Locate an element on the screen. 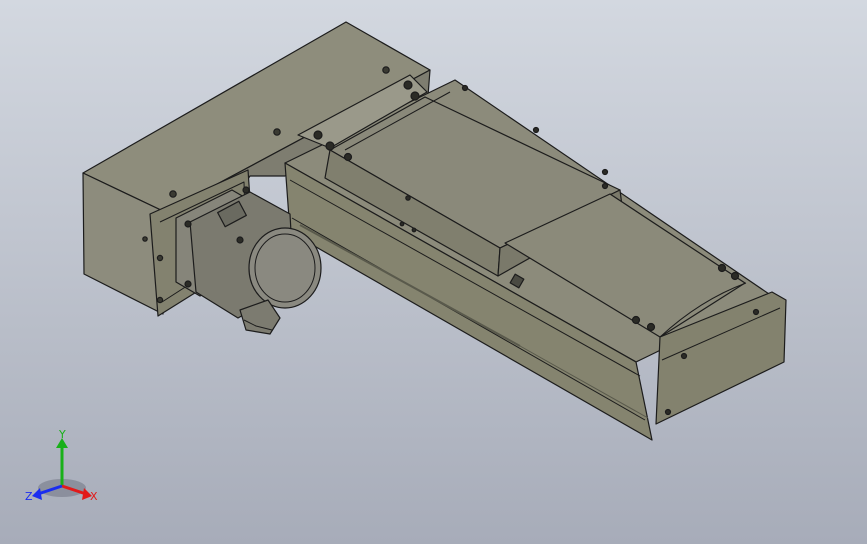  z-axis-label: Z is located at coordinates (29, 496).